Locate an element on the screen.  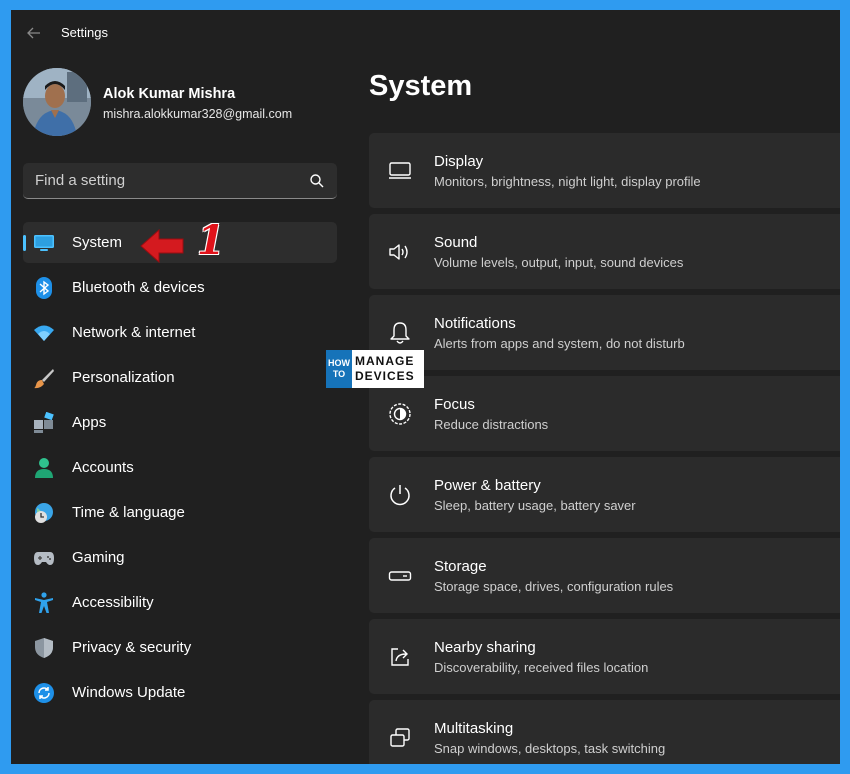
sidebar-item-label: Apps is located at coordinates (89, 422).